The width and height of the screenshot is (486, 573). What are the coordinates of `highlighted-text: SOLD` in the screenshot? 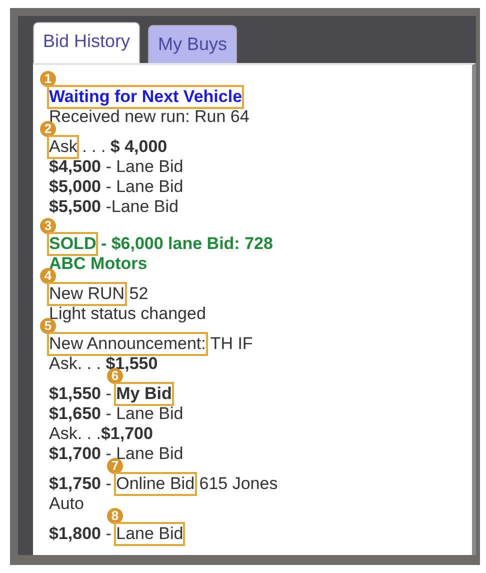 It's located at (72, 244).